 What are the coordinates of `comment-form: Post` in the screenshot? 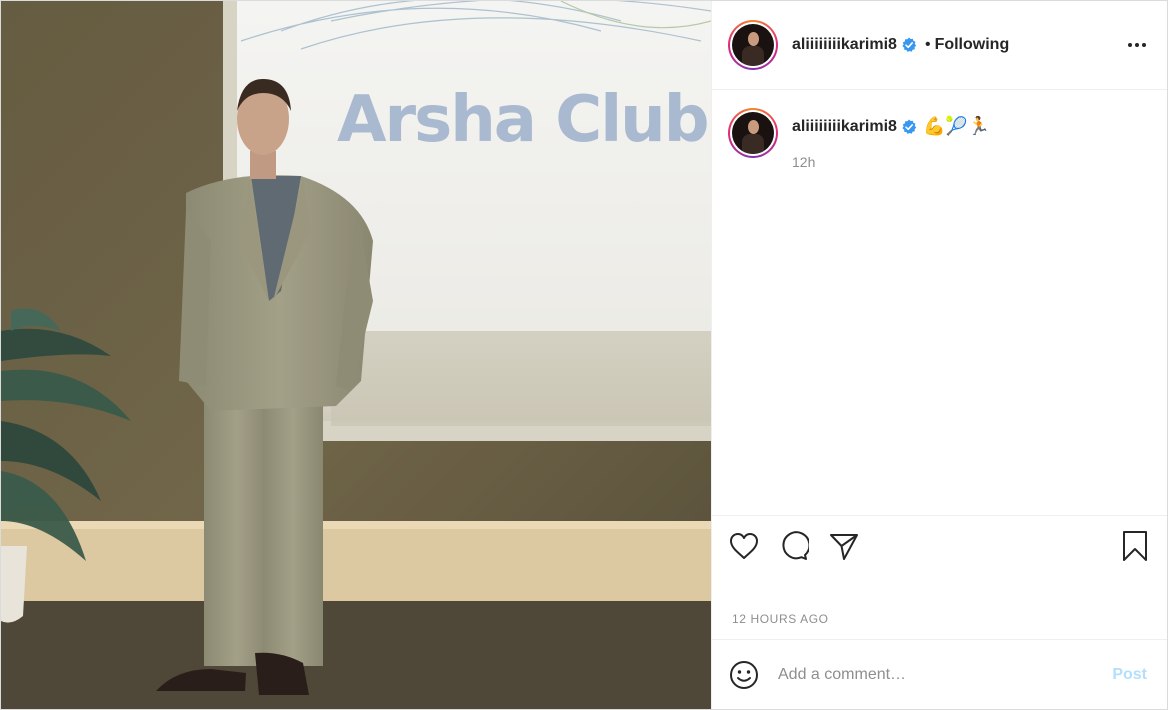 It's located at (939, 674).